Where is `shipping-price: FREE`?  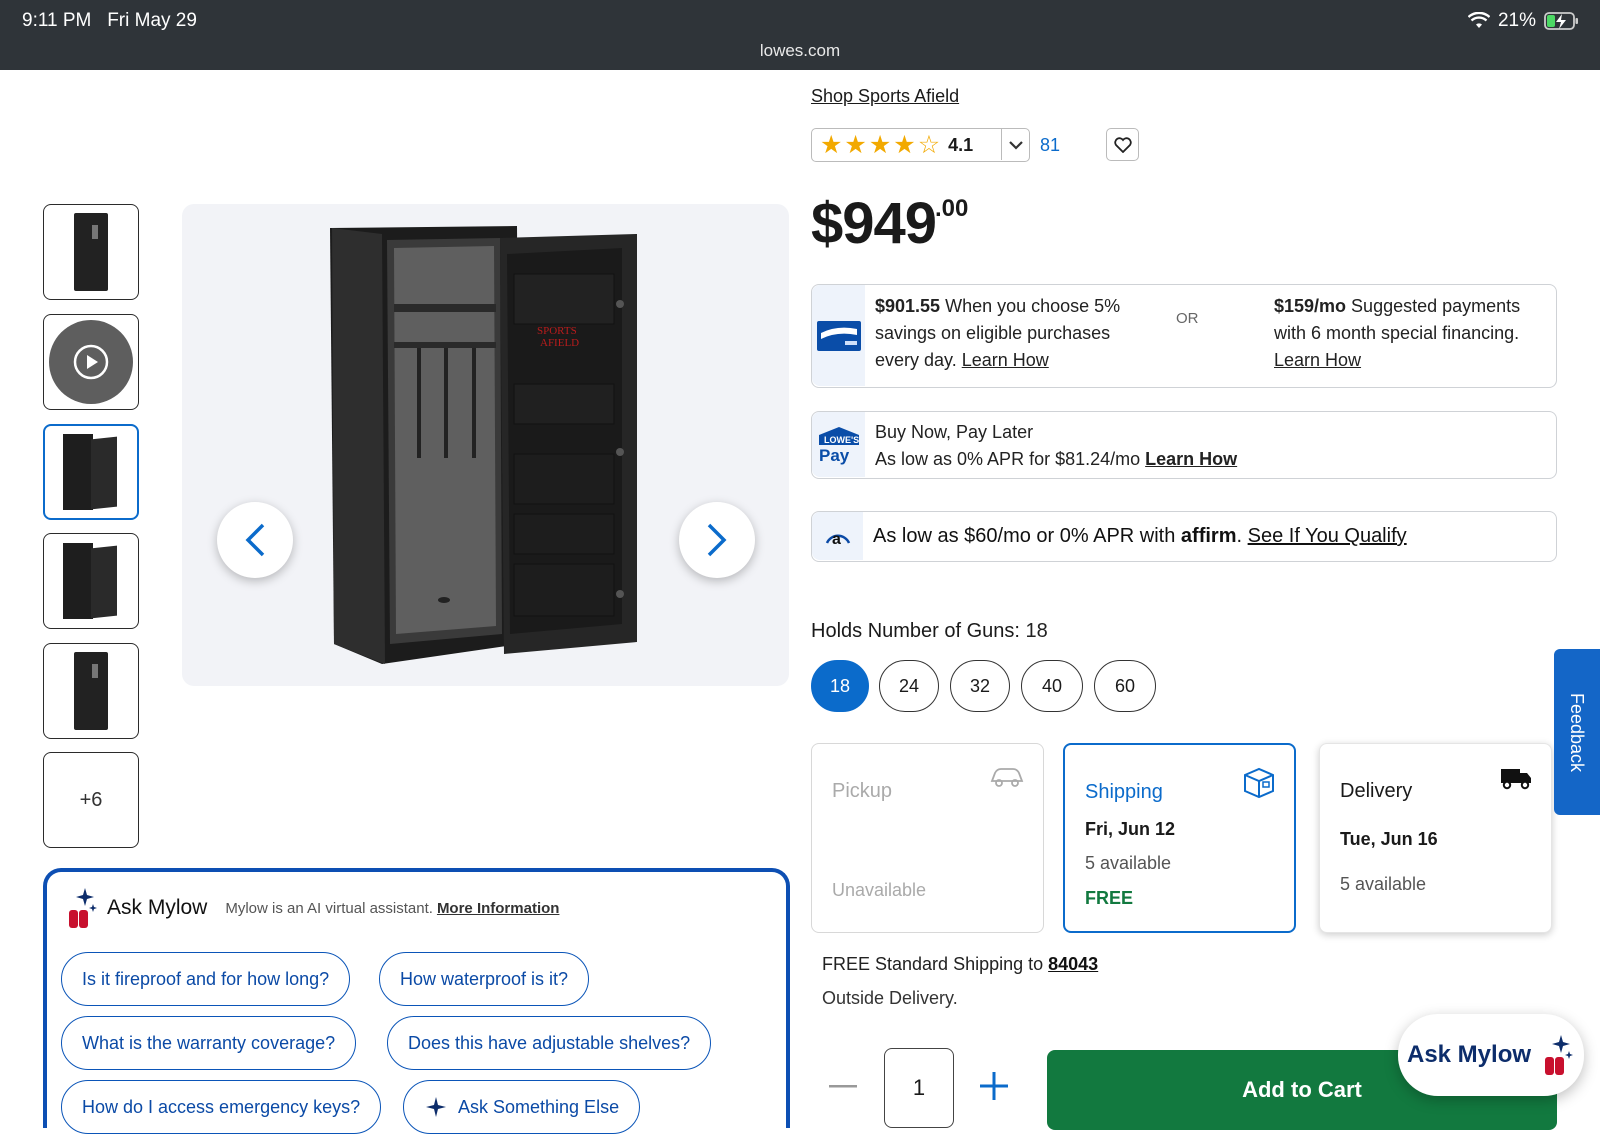 shipping-price: FREE is located at coordinates (1109, 898).